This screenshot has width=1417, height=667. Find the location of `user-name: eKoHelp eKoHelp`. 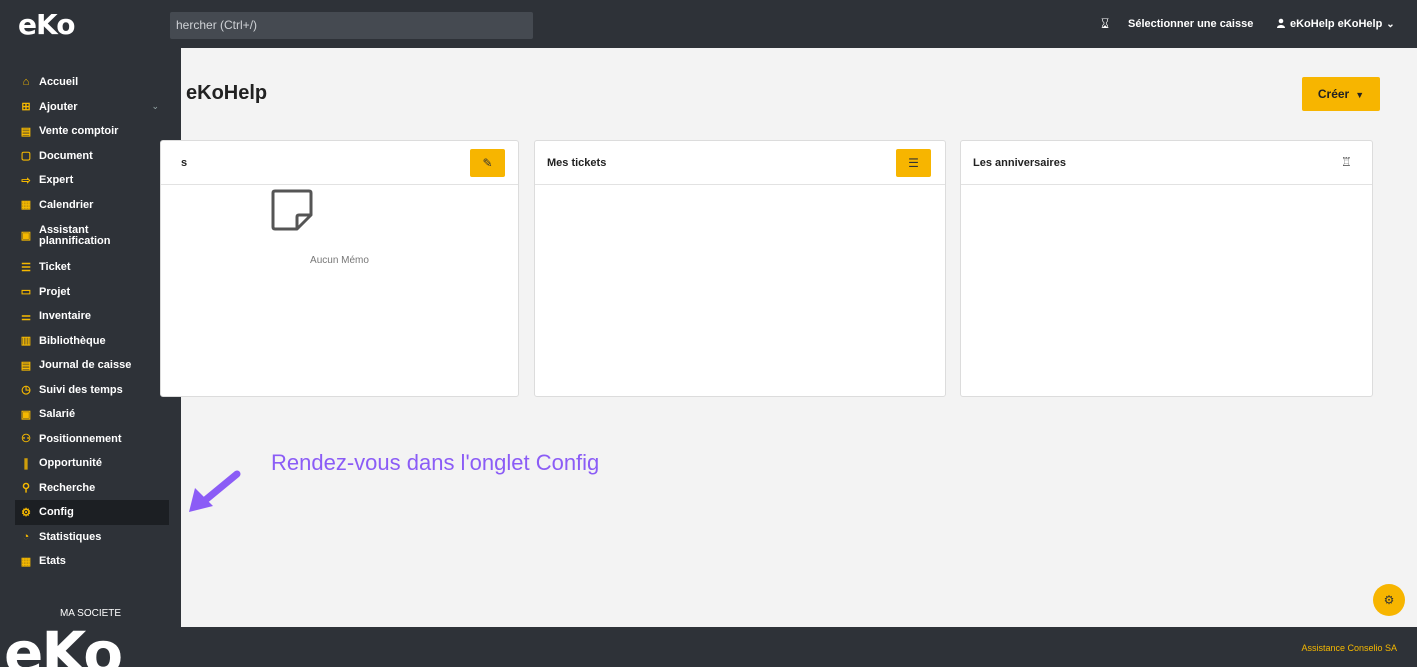

user-name: eKoHelp eKoHelp is located at coordinates (1336, 24).